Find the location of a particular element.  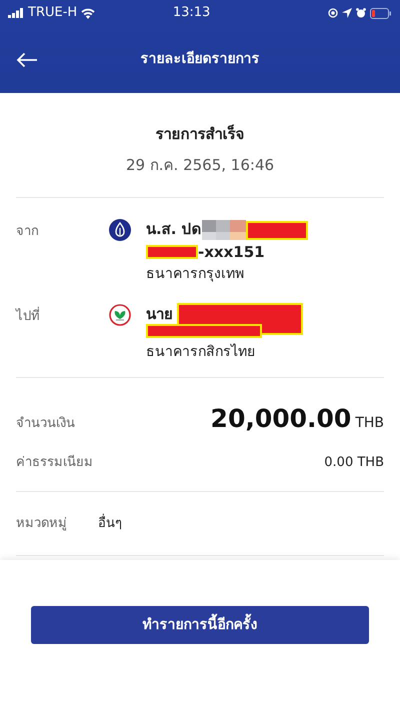

transaction-status: รายการสำเร็จ is located at coordinates (200, 134).